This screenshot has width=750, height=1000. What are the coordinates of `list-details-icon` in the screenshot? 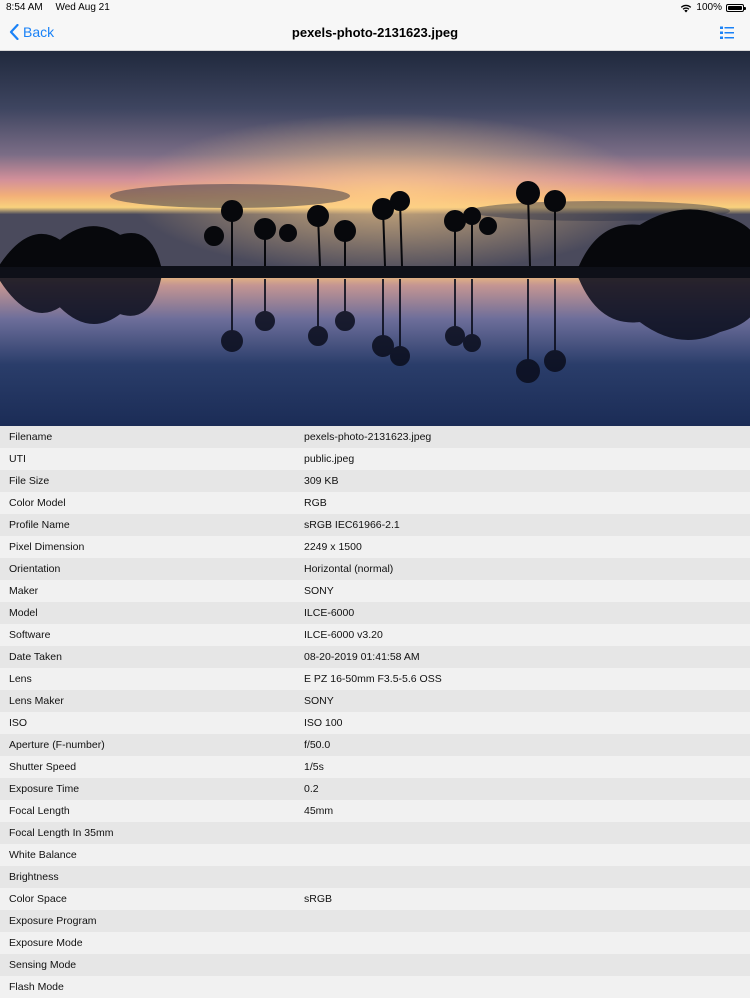 It's located at (727, 33).